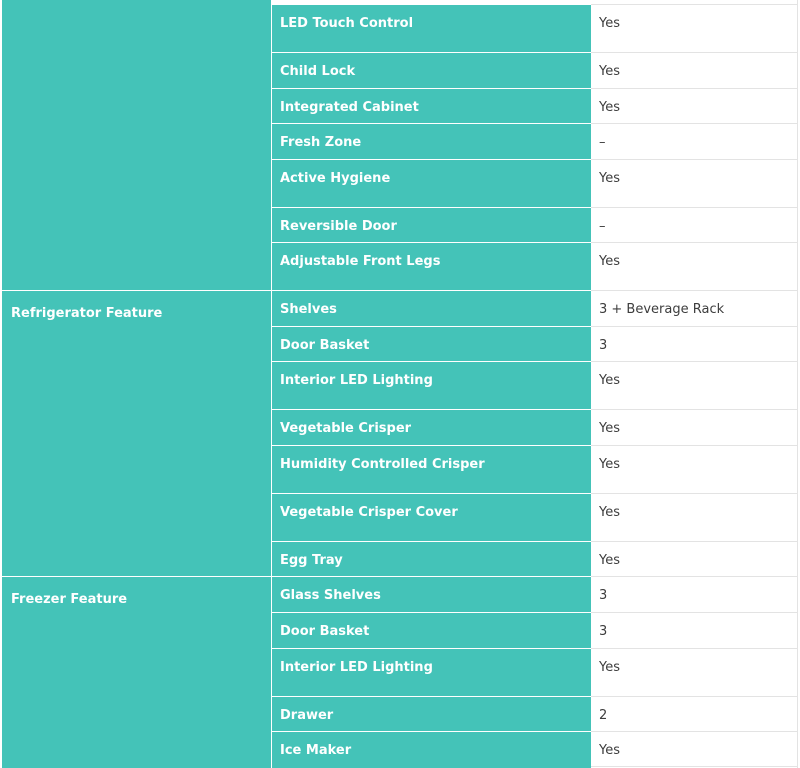  Describe the element at coordinates (325, 631) in the screenshot. I see `feature-label: Door Basket` at that location.